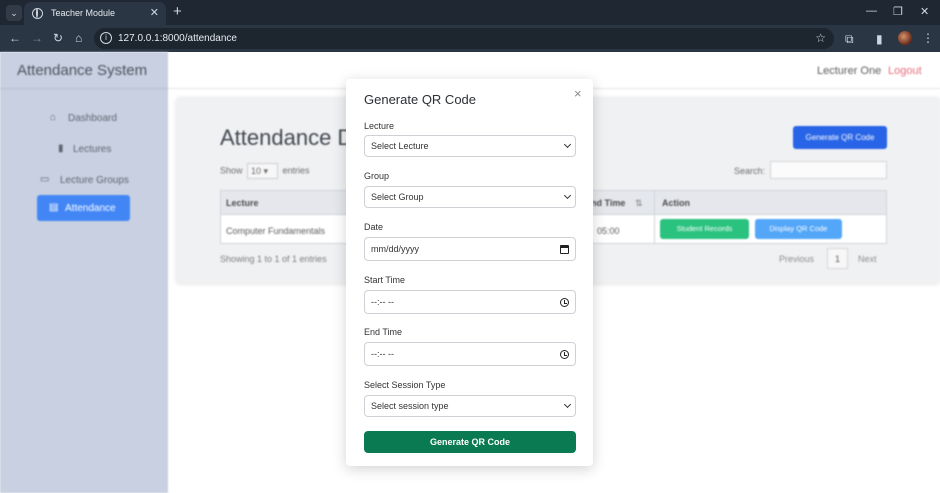 This screenshot has width=940, height=493. What do you see at coordinates (377, 176) in the screenshot?
I see `group-label: Group` at bounding box center [377, 176].